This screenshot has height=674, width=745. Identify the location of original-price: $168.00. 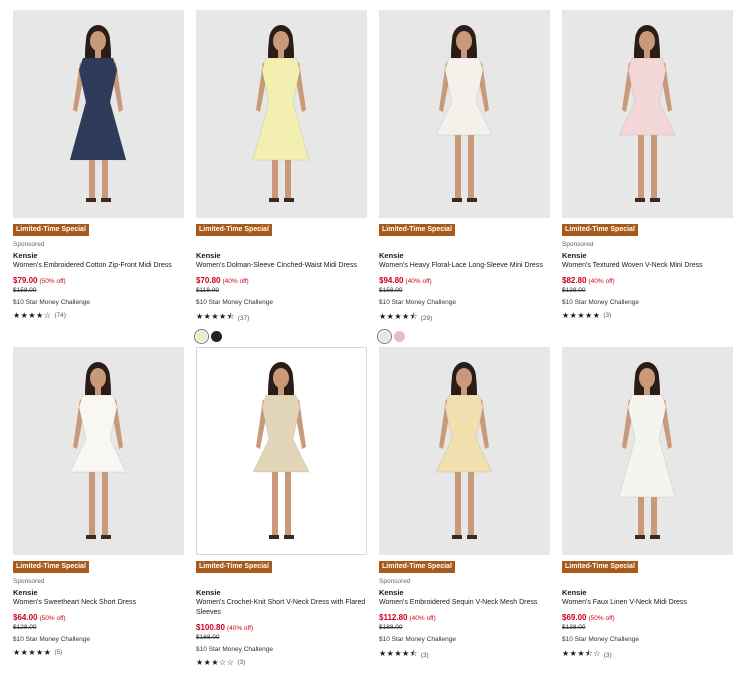
(208, 637).